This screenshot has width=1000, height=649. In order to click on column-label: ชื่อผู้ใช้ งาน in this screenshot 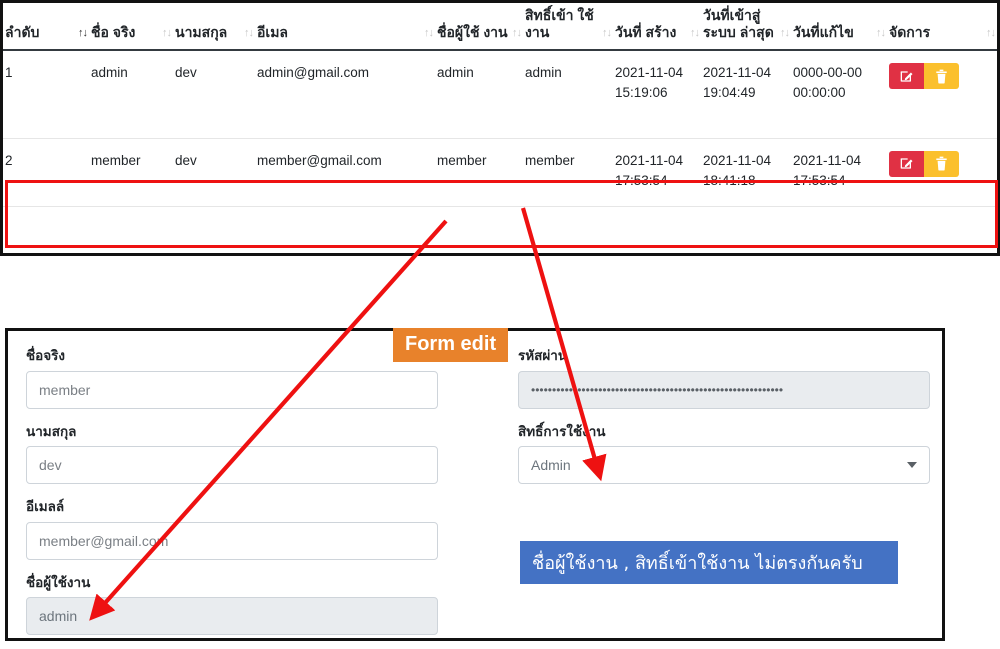, I will do `click(472, 32)`.